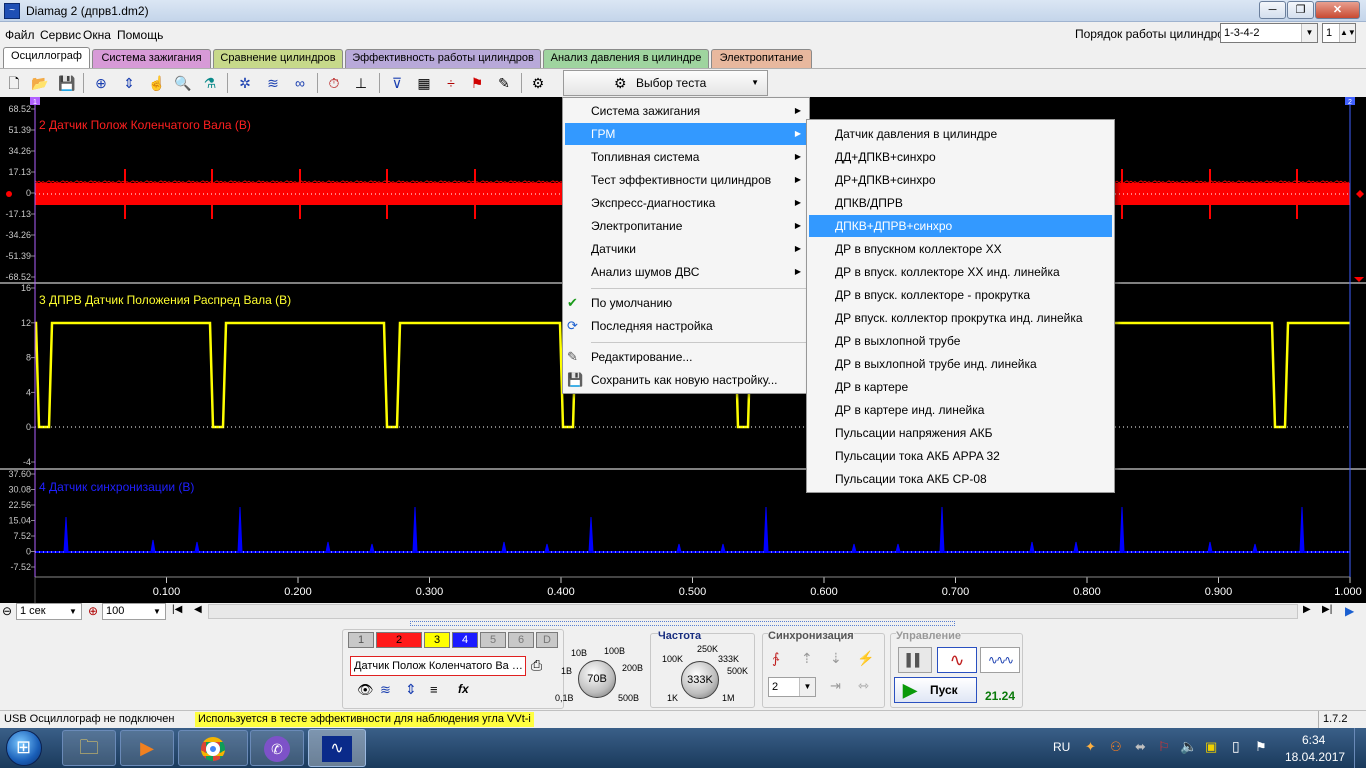 Image resolution: width=1366 pixels, height=768 pixels. Describe the element at coordinates (1061, 747) in the screenshot. I see `language-indicator: RU` at that location.